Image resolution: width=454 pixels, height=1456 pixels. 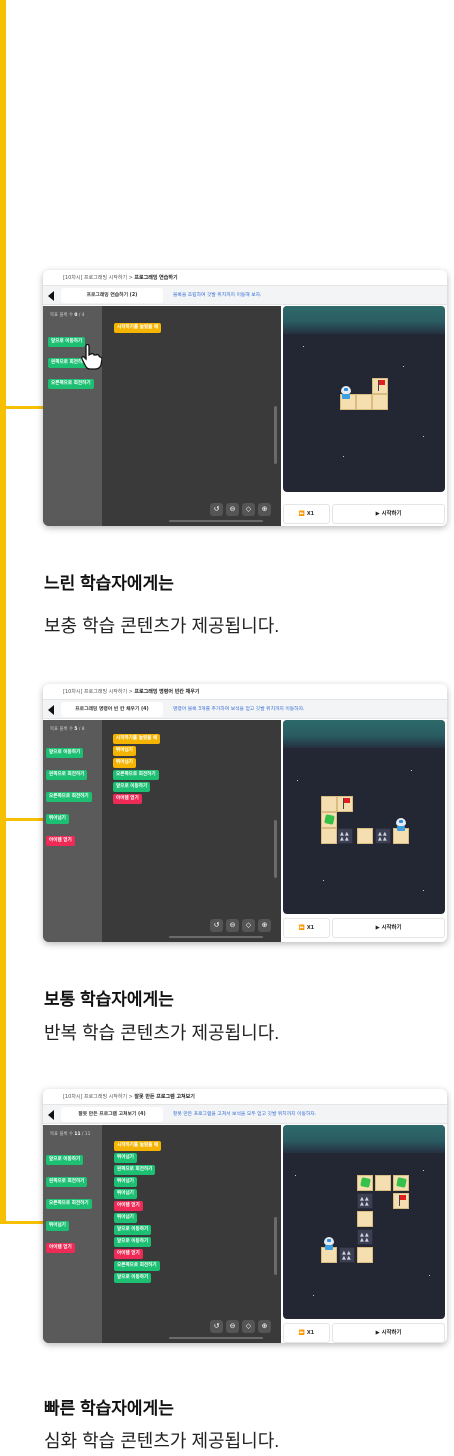 I want to click on game-canvas: ▲▲ ▲▲ ▲▲ ▲▲, so click(x=364, y=817).